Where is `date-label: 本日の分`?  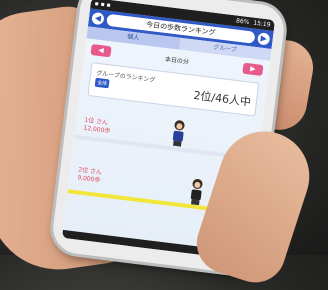
date-label: 本日の分 is located at coordinates (177, 61).